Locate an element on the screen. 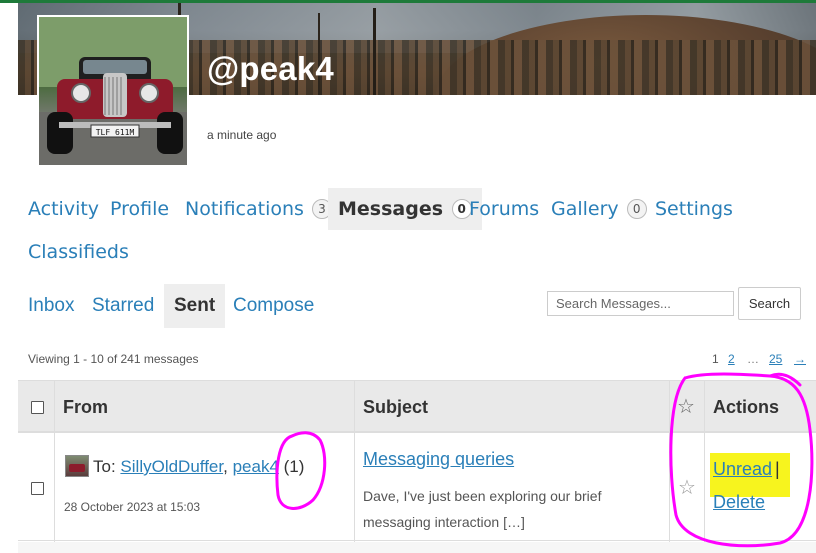 The width and height of the screenshot is (816, 553). nav-item-label: Classifieds is located at coordinates (78, 252).